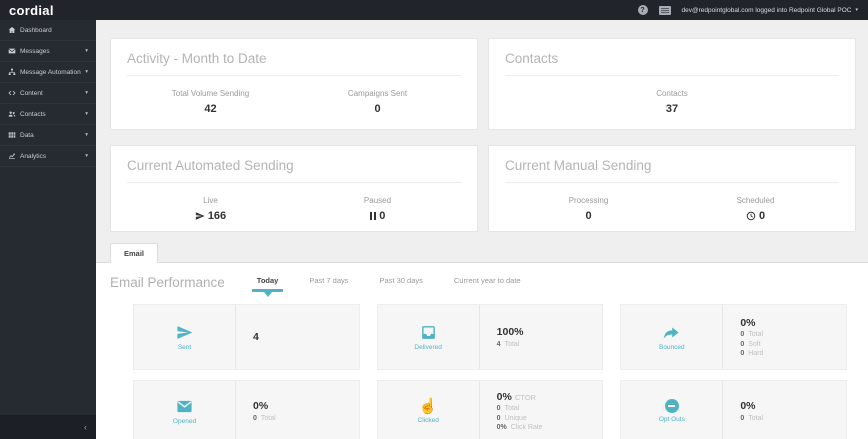 The width and height of the screenshot is (868, 439). I want to click on hand-pointer-icon: ☝, so click(428, 406).